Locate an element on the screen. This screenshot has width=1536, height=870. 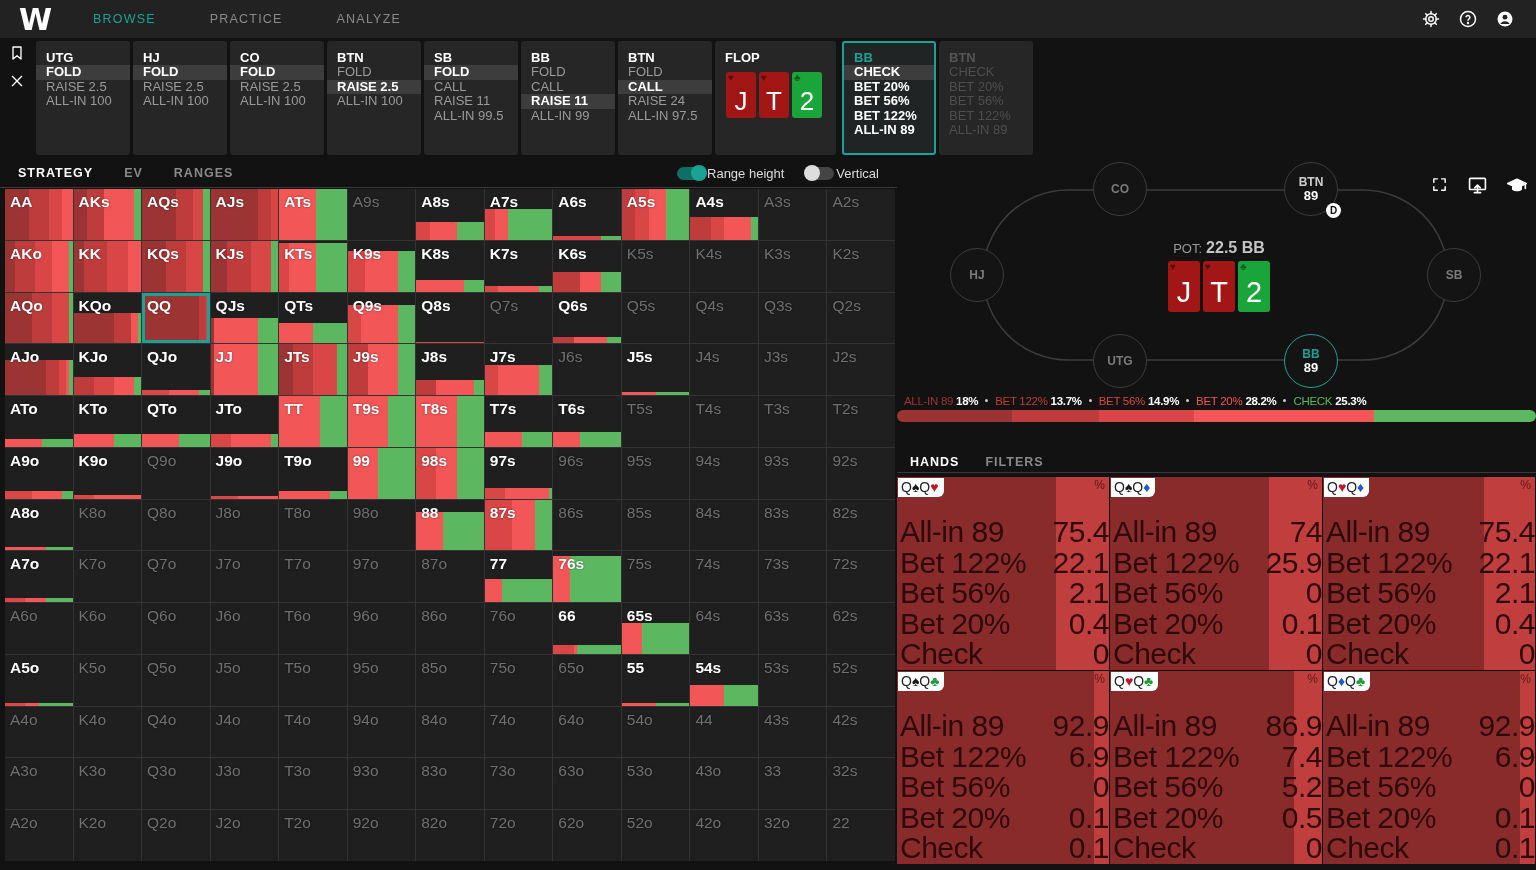
action-option: ALL-IN 99.5 is located at coordinates (471, 115).